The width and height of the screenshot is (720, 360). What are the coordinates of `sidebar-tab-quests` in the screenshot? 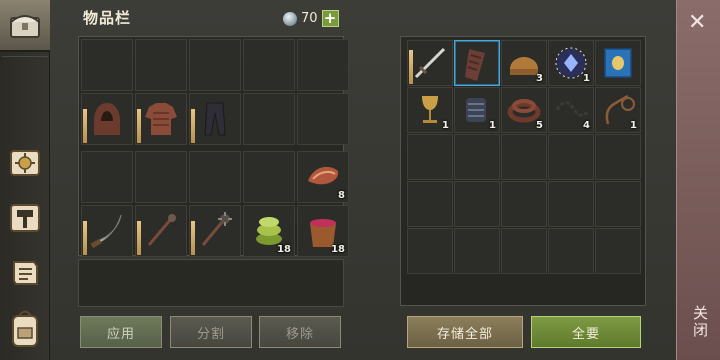 It's located at (25, 163).